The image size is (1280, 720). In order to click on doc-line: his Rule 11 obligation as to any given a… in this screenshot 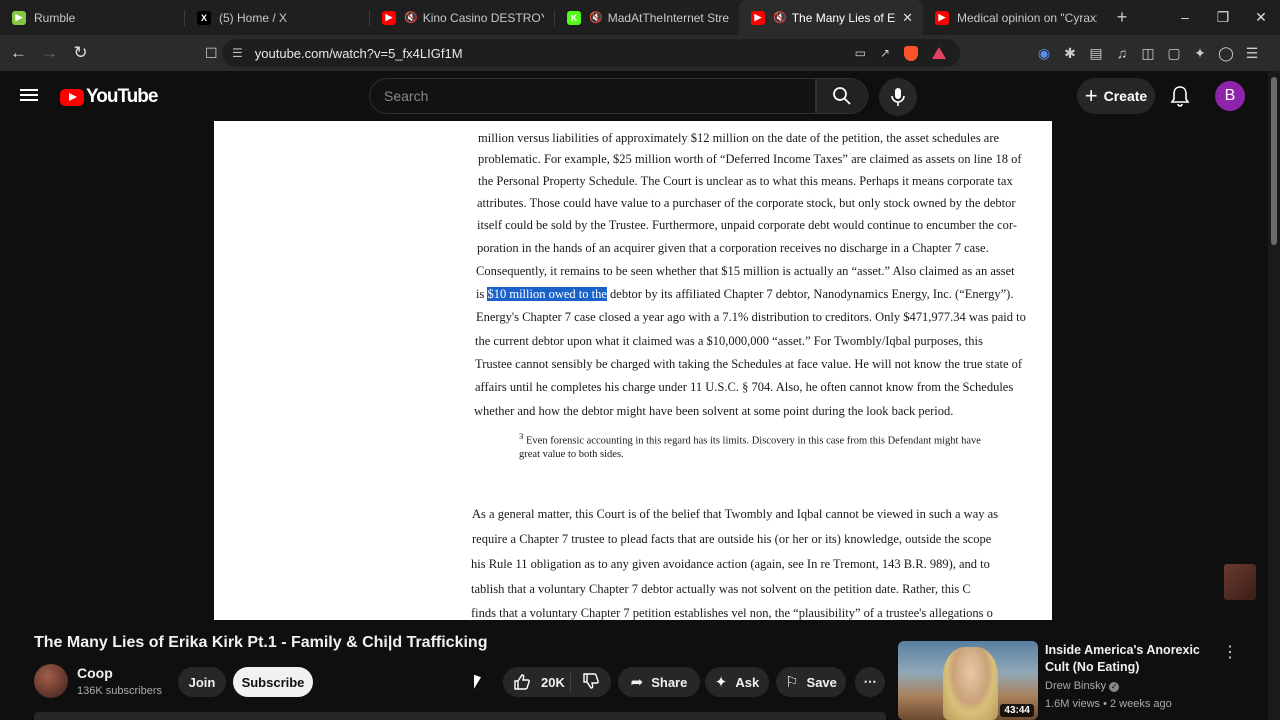, I will do `click(730, 564)`.